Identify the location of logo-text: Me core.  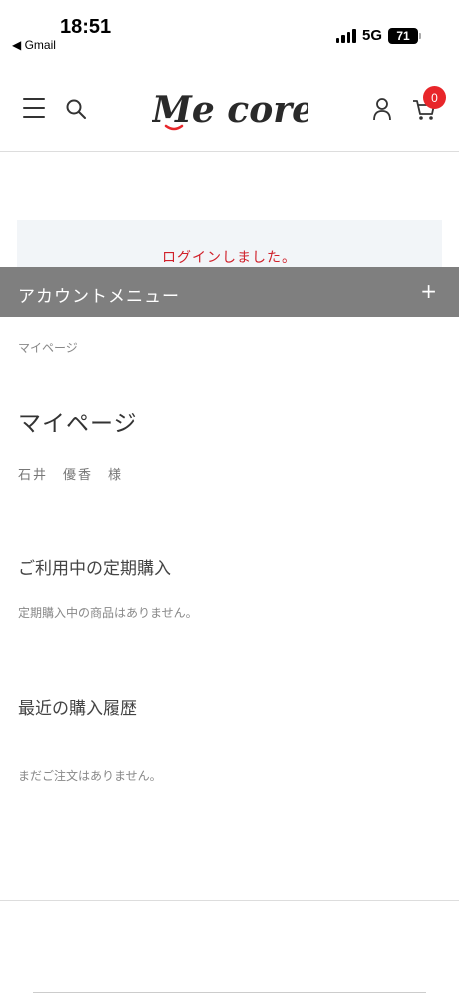
(230, 110).